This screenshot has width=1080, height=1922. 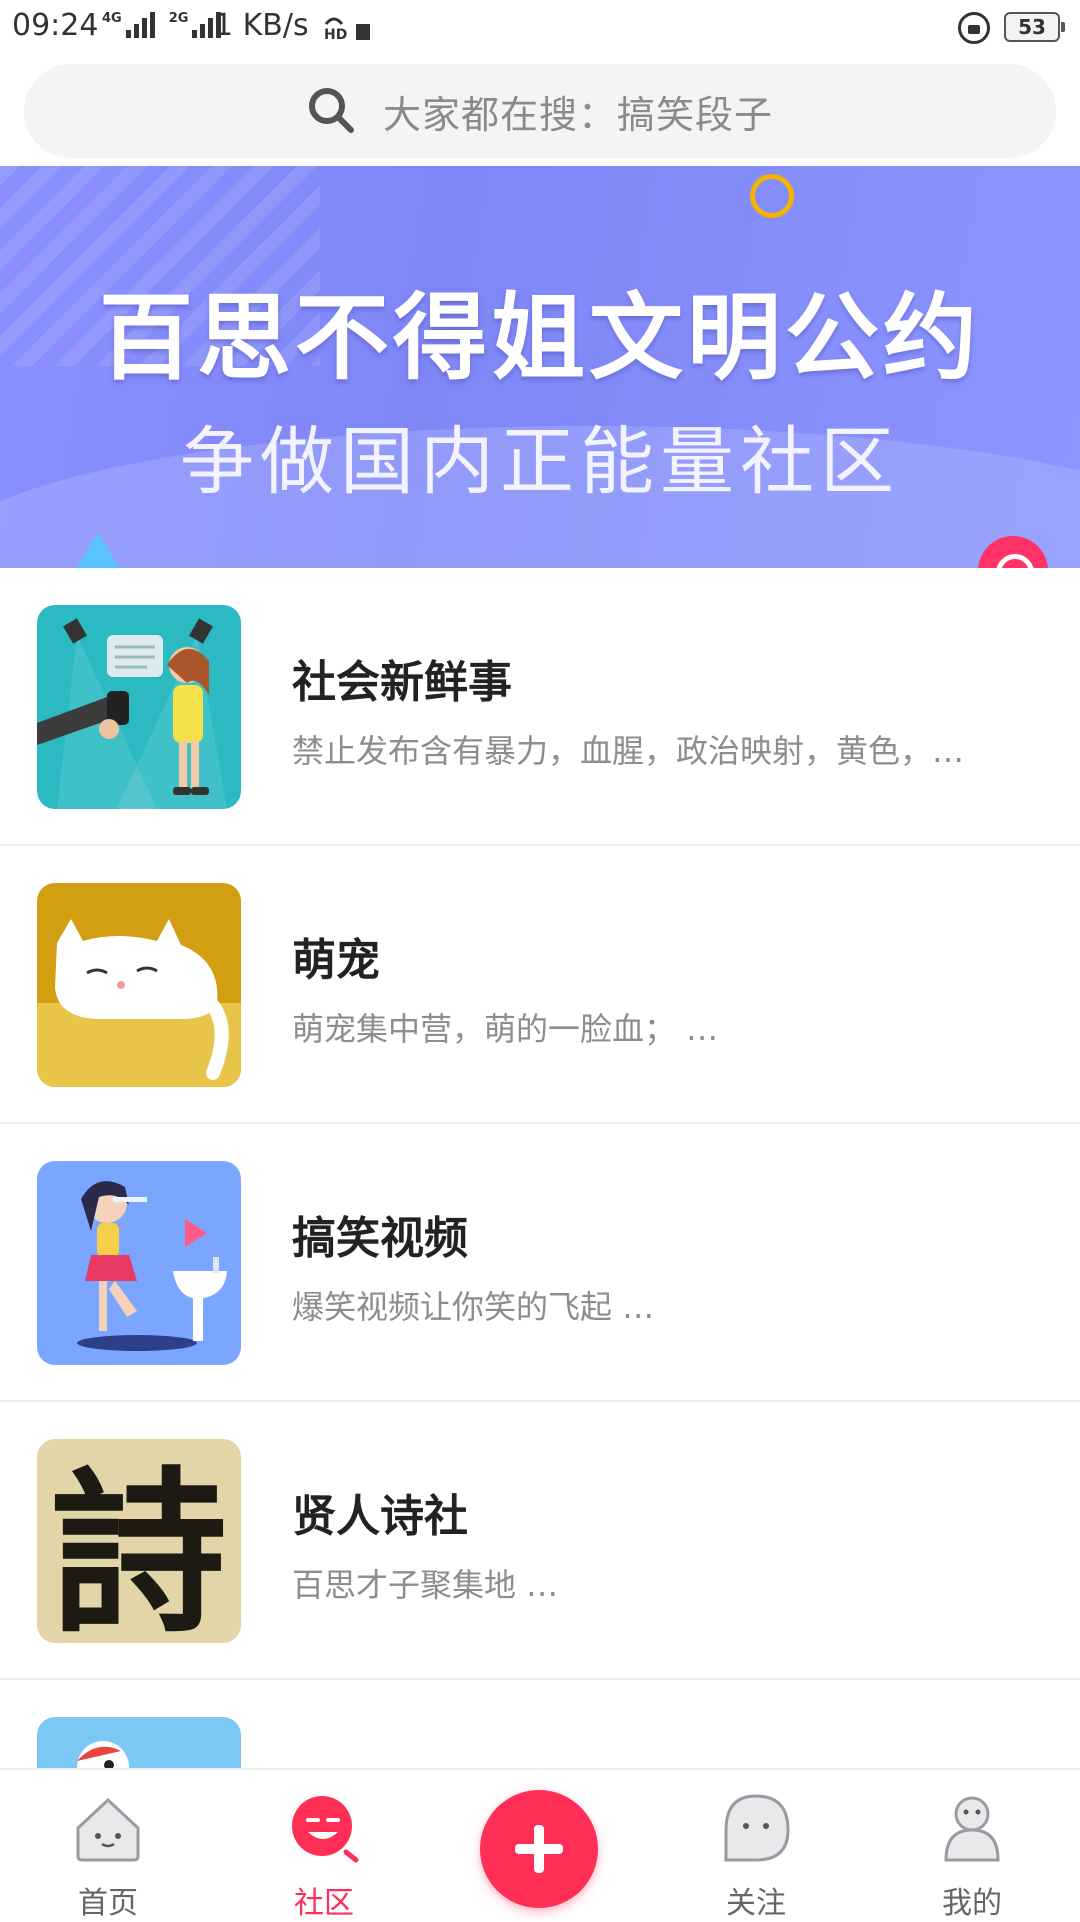 I want to click on interview-reporter-icon, so click(x=139, y=707).